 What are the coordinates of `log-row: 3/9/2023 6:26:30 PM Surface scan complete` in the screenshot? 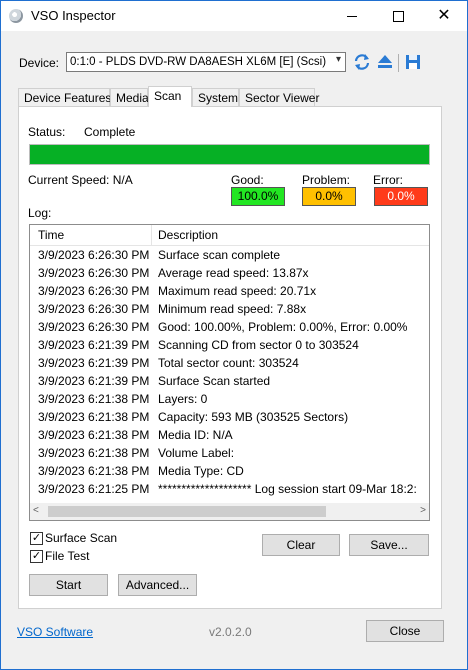 It's located at (229, 254).